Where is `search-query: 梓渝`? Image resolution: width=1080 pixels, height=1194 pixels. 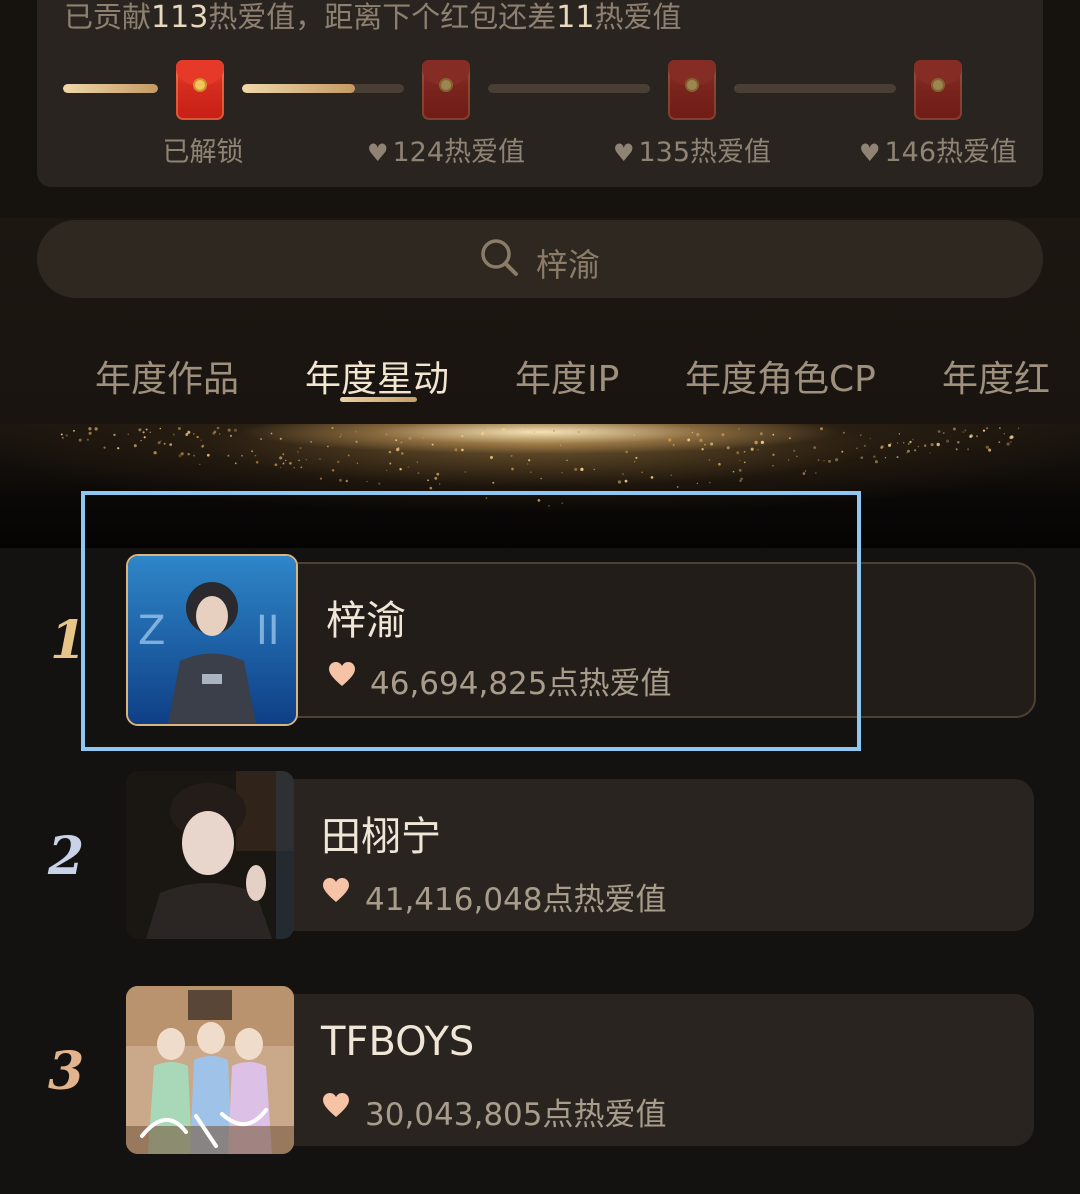
search-query: 梓渝 is located at coordinates (568, 263).